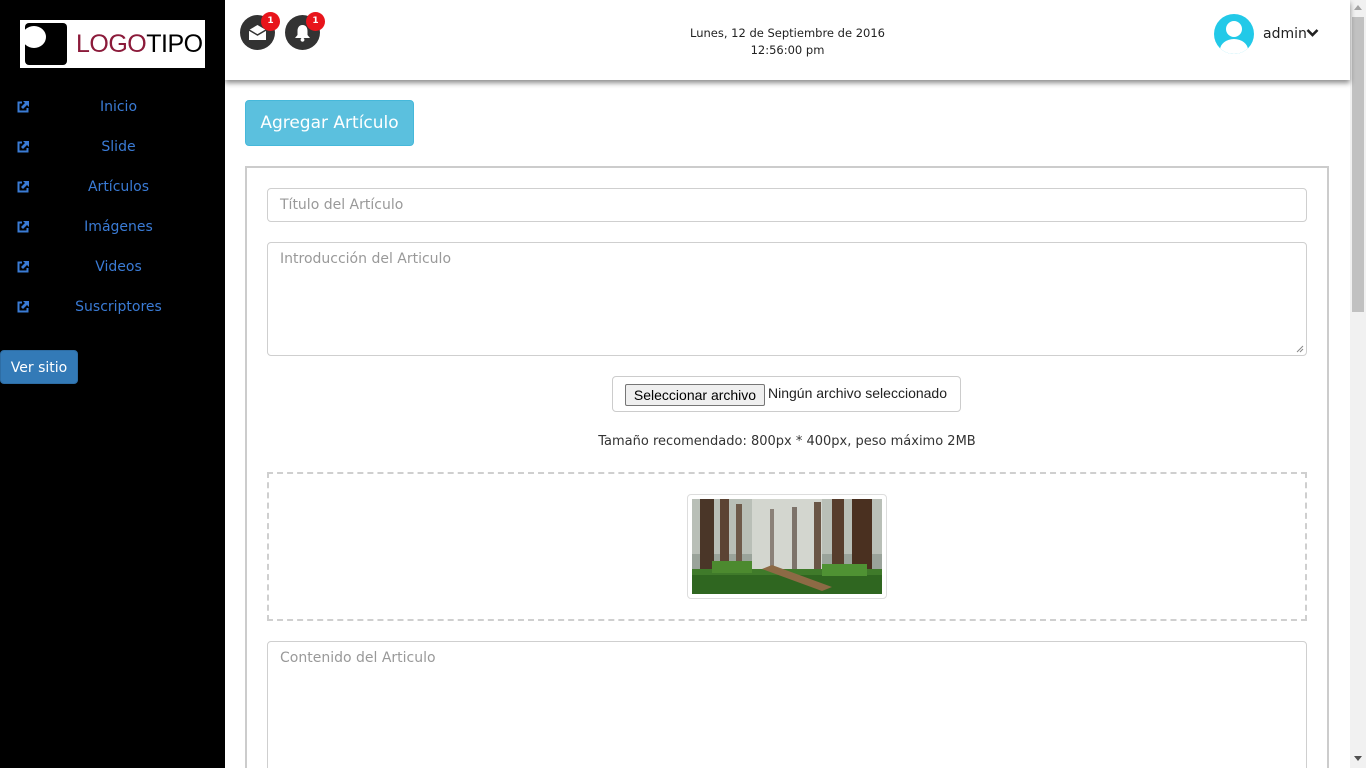  I want to click on sidebar-item-articulos: Artículos, so click(112, 189).